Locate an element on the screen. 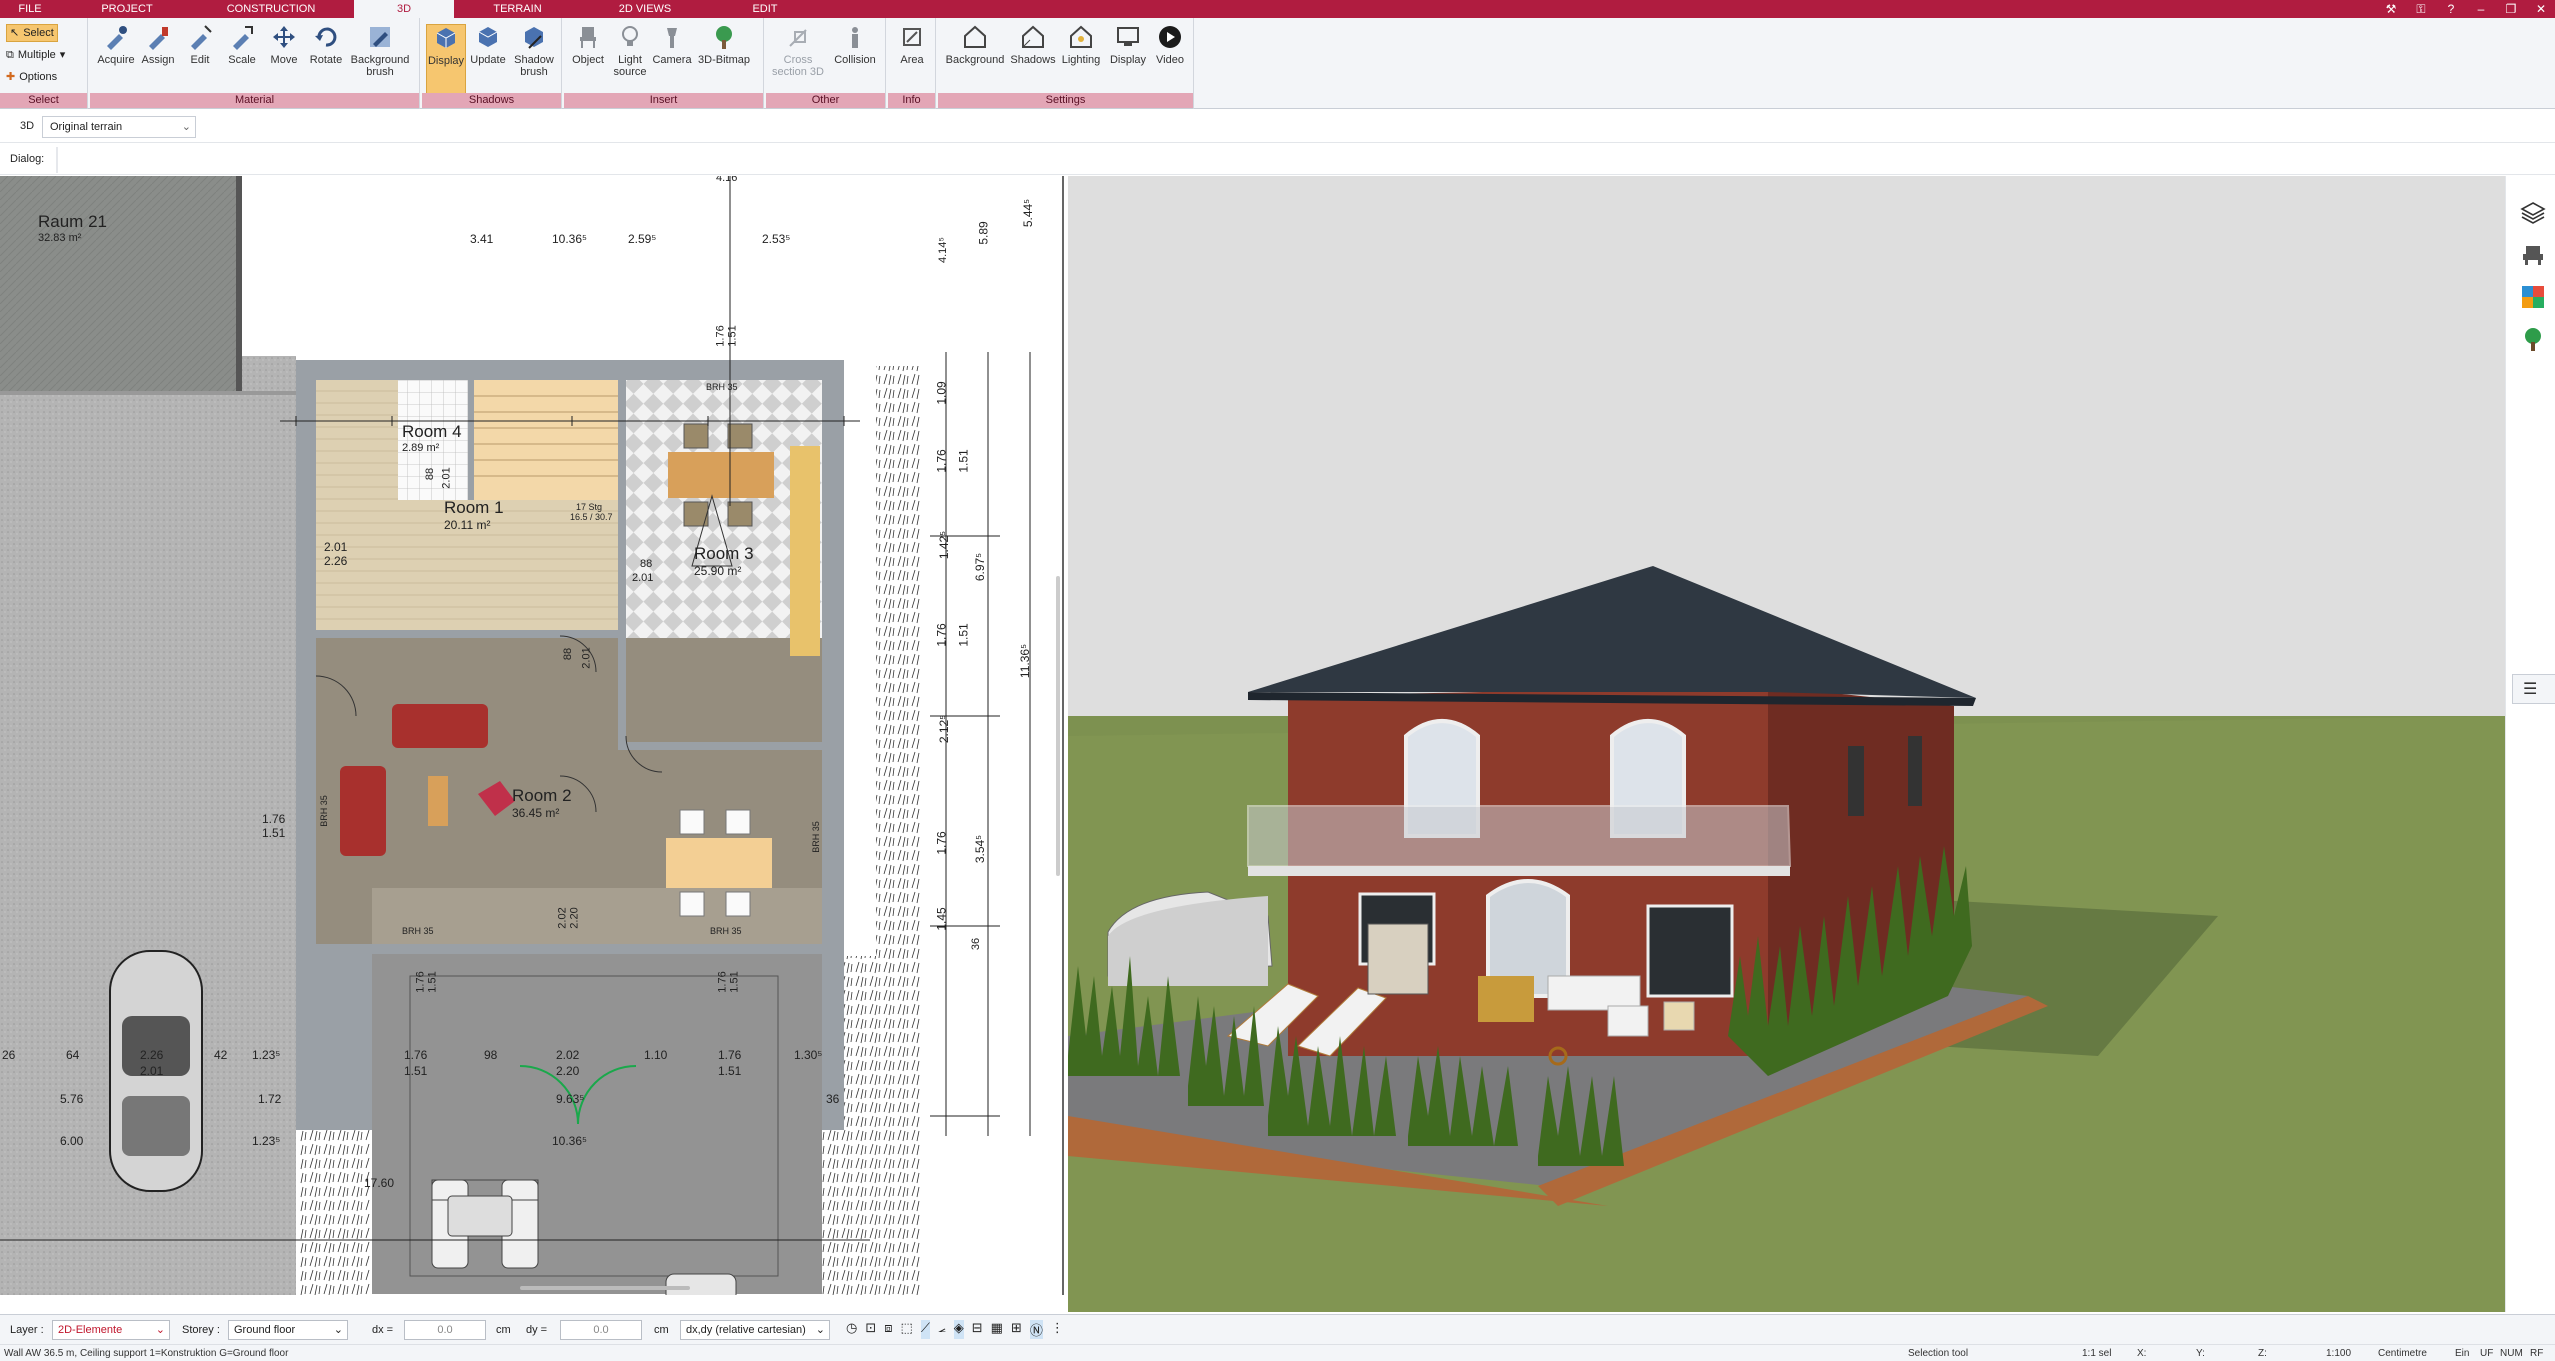 Image resolution: width=2555 pixels, height=1361 pixels. camera-button: Camera is located at coordinates (672, 60).